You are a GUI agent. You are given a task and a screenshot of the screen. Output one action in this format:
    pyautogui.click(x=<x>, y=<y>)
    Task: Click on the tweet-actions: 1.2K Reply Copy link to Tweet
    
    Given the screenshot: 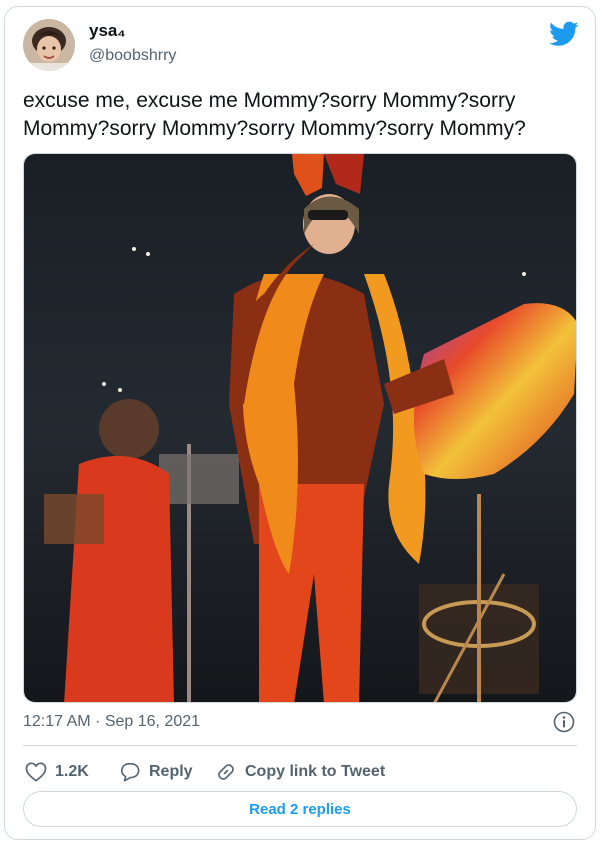 What is the action you would take?
    pyautogui.click(x=300, y=772)
    